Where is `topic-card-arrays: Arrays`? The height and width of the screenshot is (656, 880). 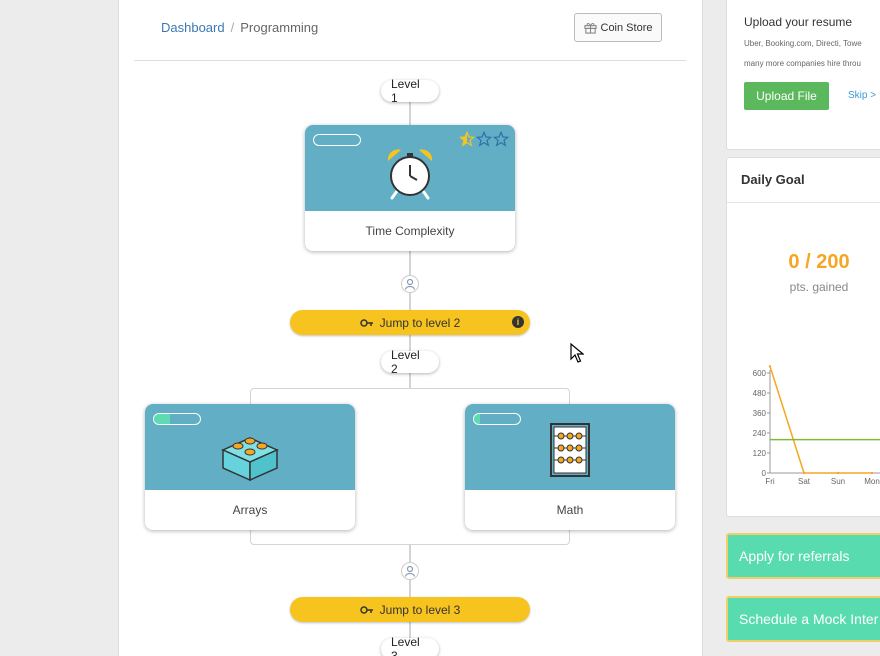 topic-card-arrays: Arrays is located at coordinates (250, 467).